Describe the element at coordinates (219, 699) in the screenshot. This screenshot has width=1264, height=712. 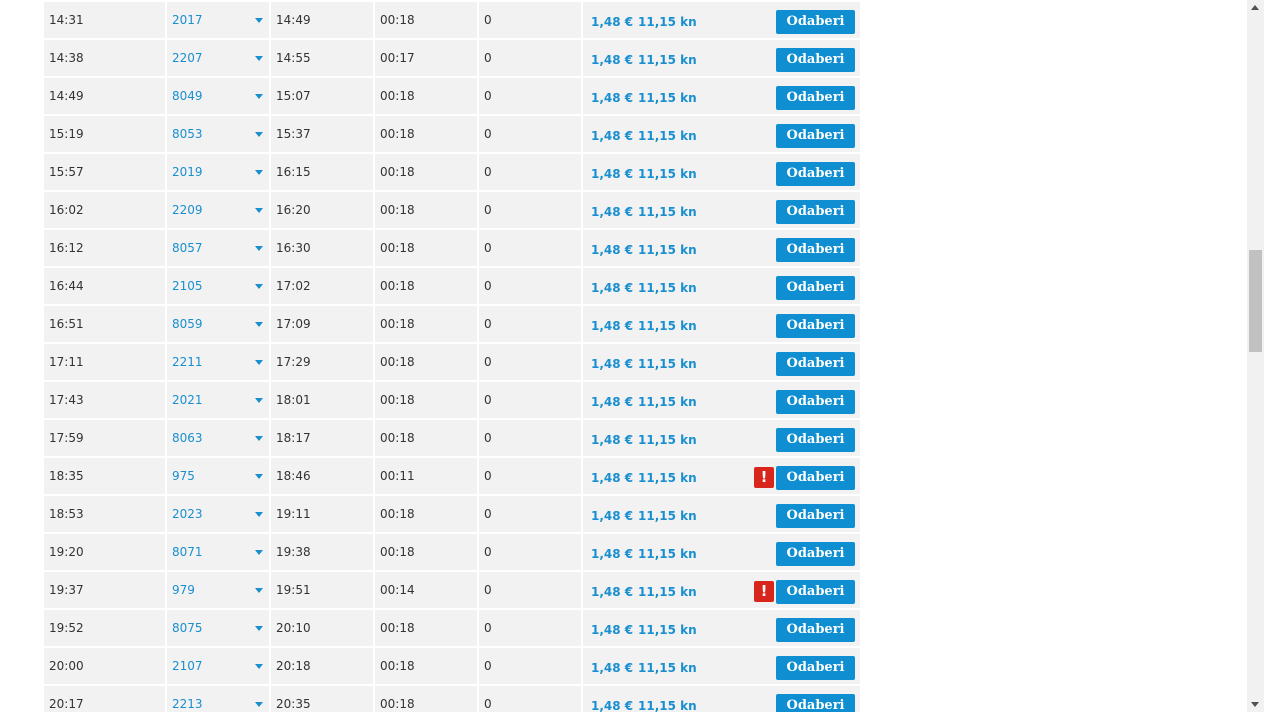
I see `train-number-cell: 2213` at that location.